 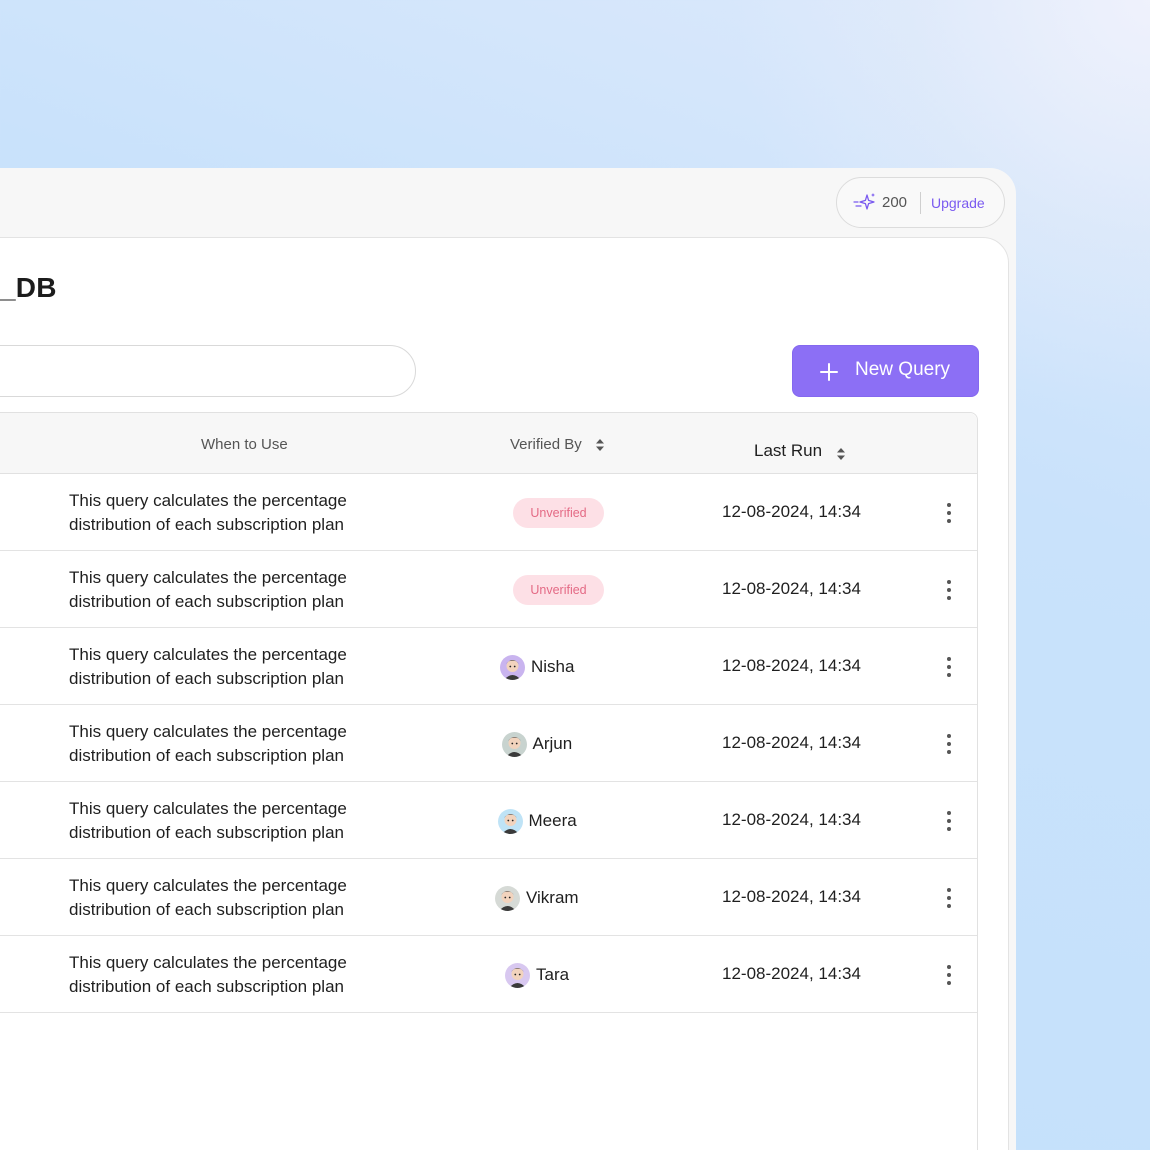 I want to click on sparkle-icon, so click(x=865, y=203).